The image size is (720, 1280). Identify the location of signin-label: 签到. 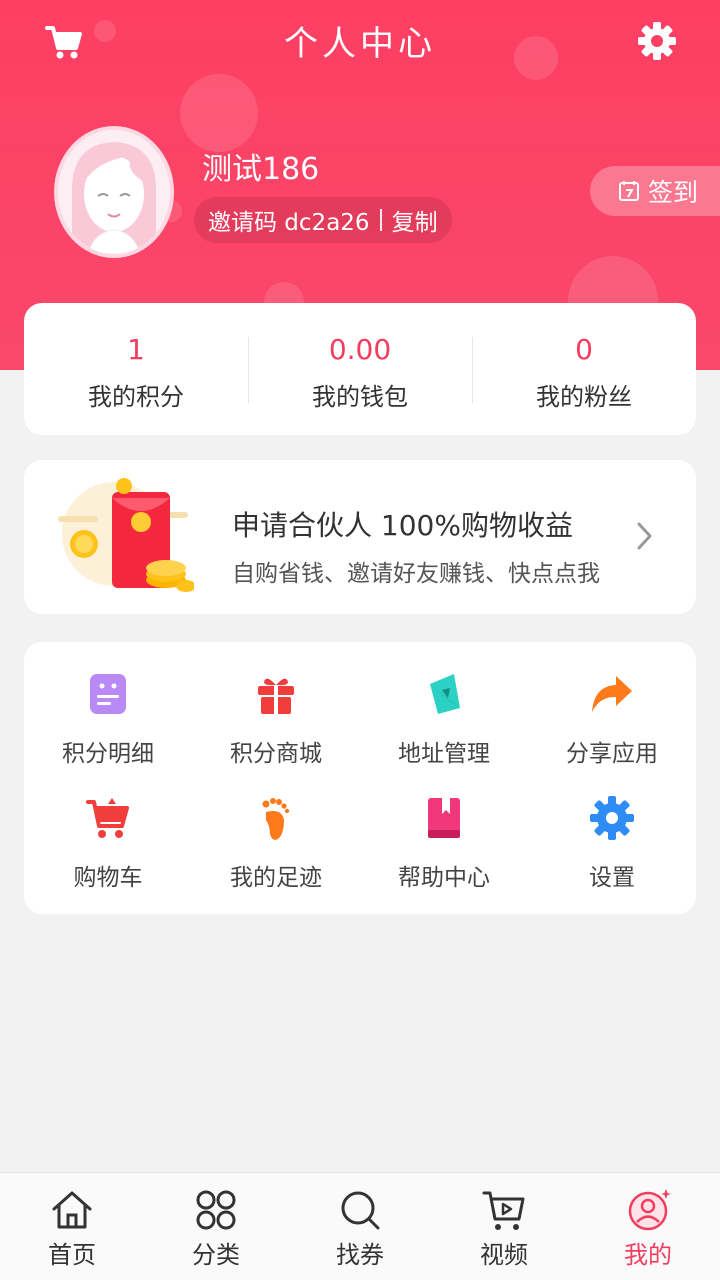
(673, 192).